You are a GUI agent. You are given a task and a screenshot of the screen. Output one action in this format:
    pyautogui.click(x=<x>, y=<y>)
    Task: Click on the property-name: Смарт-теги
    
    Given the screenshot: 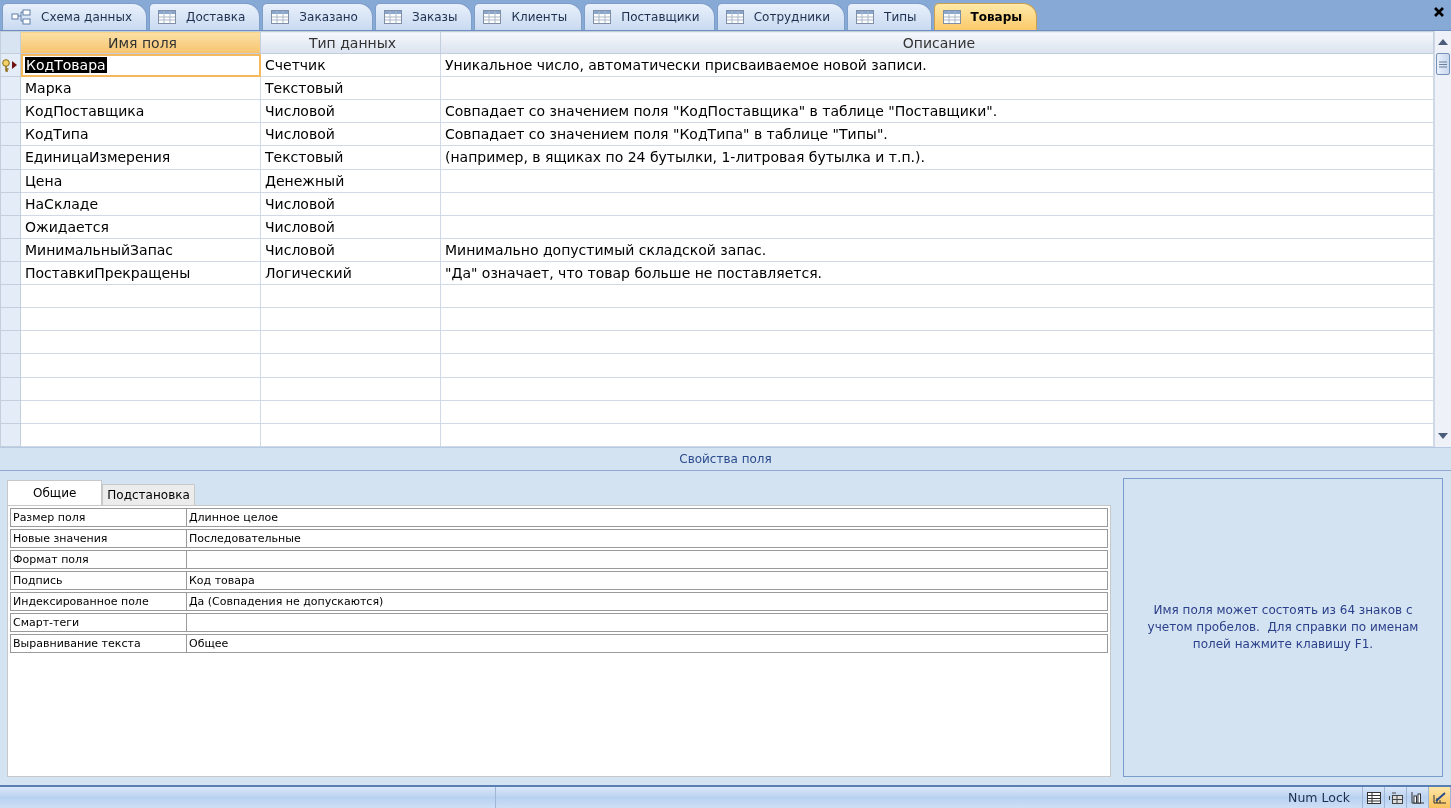 What is the action you would take?
    pyautogui.click(x=46, y=622)
    